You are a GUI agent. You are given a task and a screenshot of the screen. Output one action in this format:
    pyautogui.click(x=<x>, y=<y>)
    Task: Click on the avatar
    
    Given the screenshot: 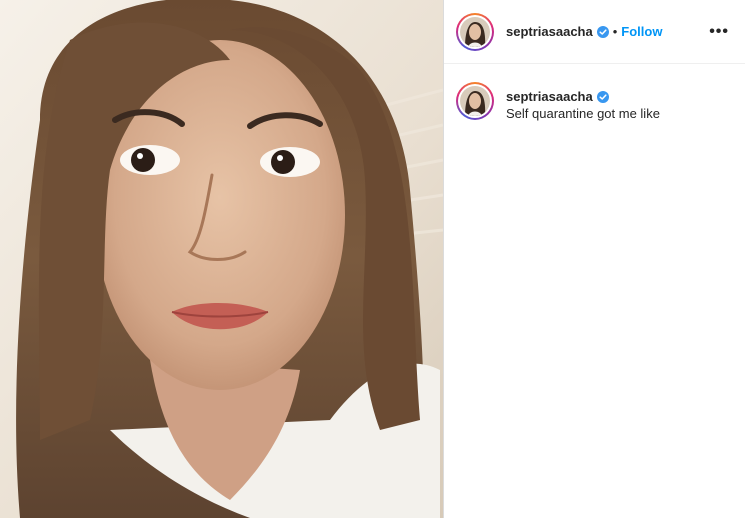 What is the action you would take?
    pyautogui.click(x=475, y=31)
    